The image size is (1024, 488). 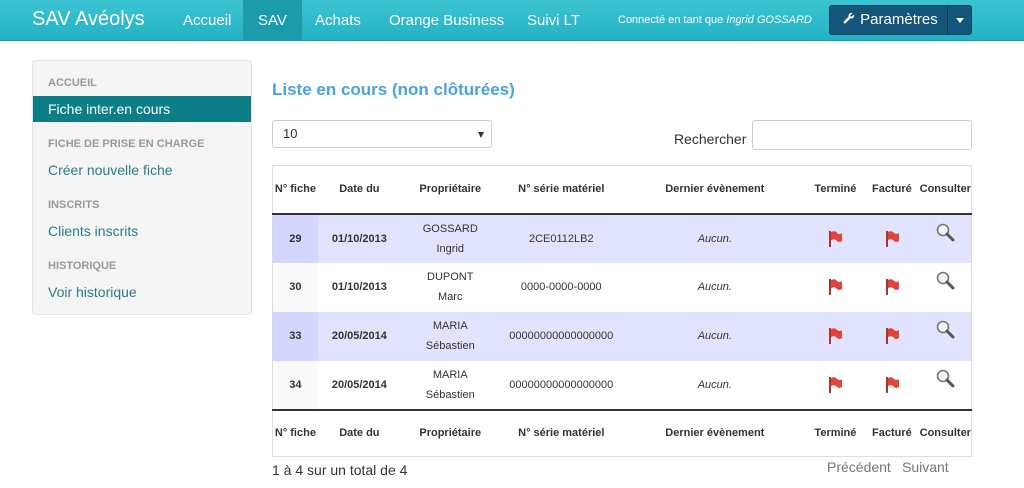 I want to click on col-facture: Facturé, so click(x=892, y=190).